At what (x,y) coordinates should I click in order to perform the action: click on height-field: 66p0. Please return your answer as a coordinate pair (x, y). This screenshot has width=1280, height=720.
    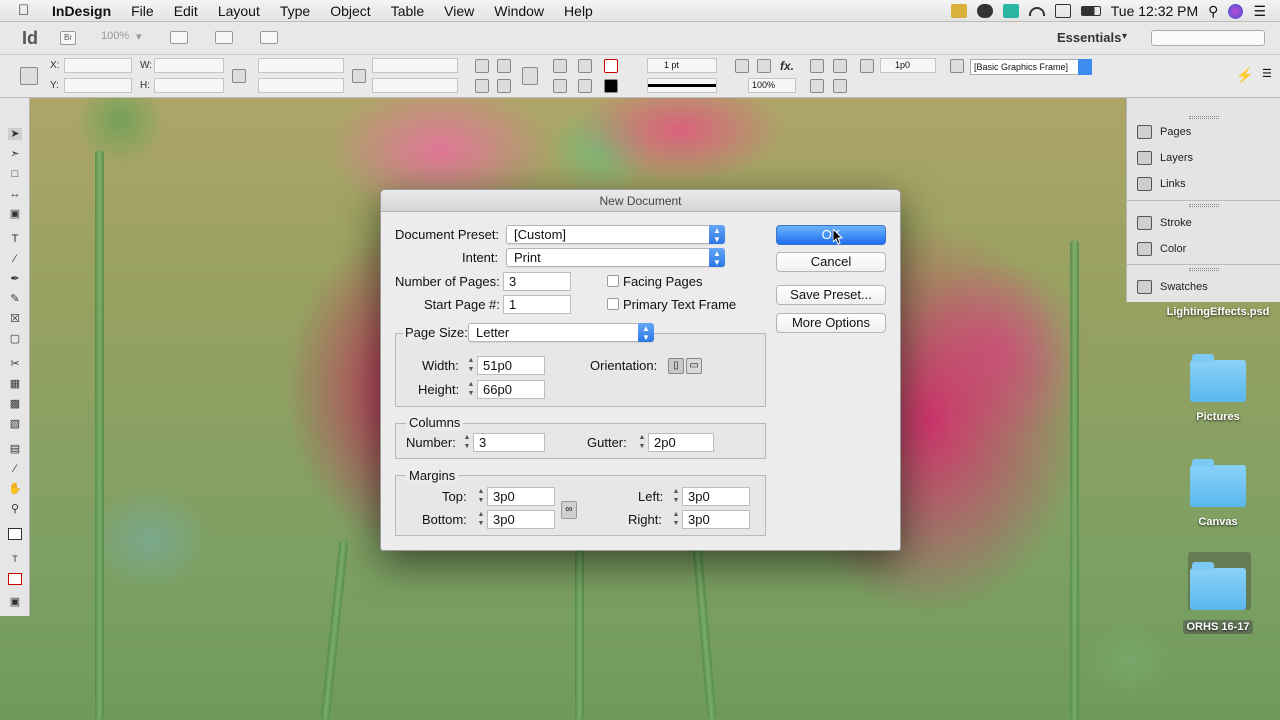
    Looking at the image, I should click on (511, 389).